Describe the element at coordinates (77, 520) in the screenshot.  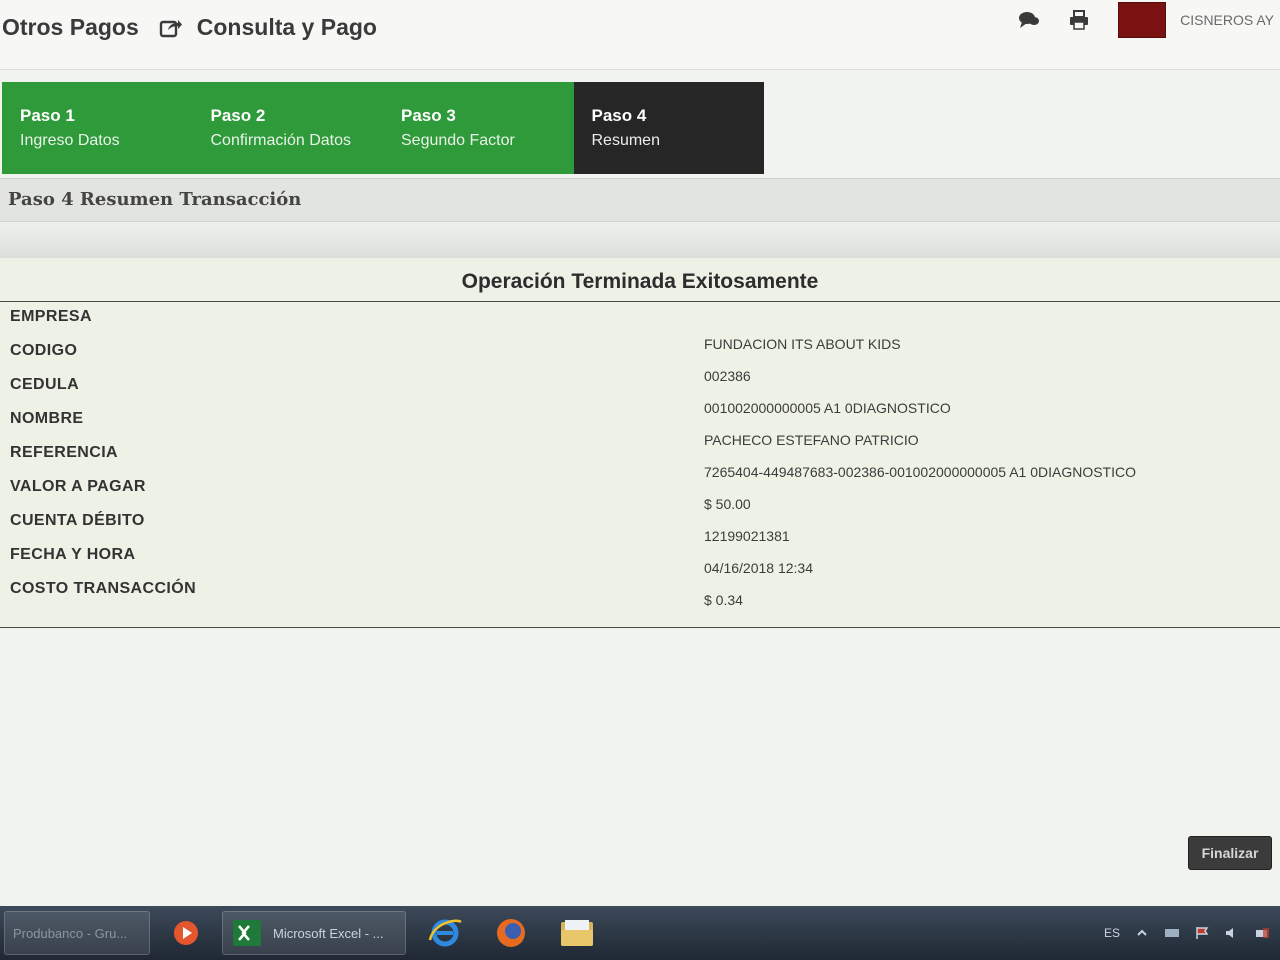
I see `label-cuenta-debito: CUENTA DÉBITO` at that location.